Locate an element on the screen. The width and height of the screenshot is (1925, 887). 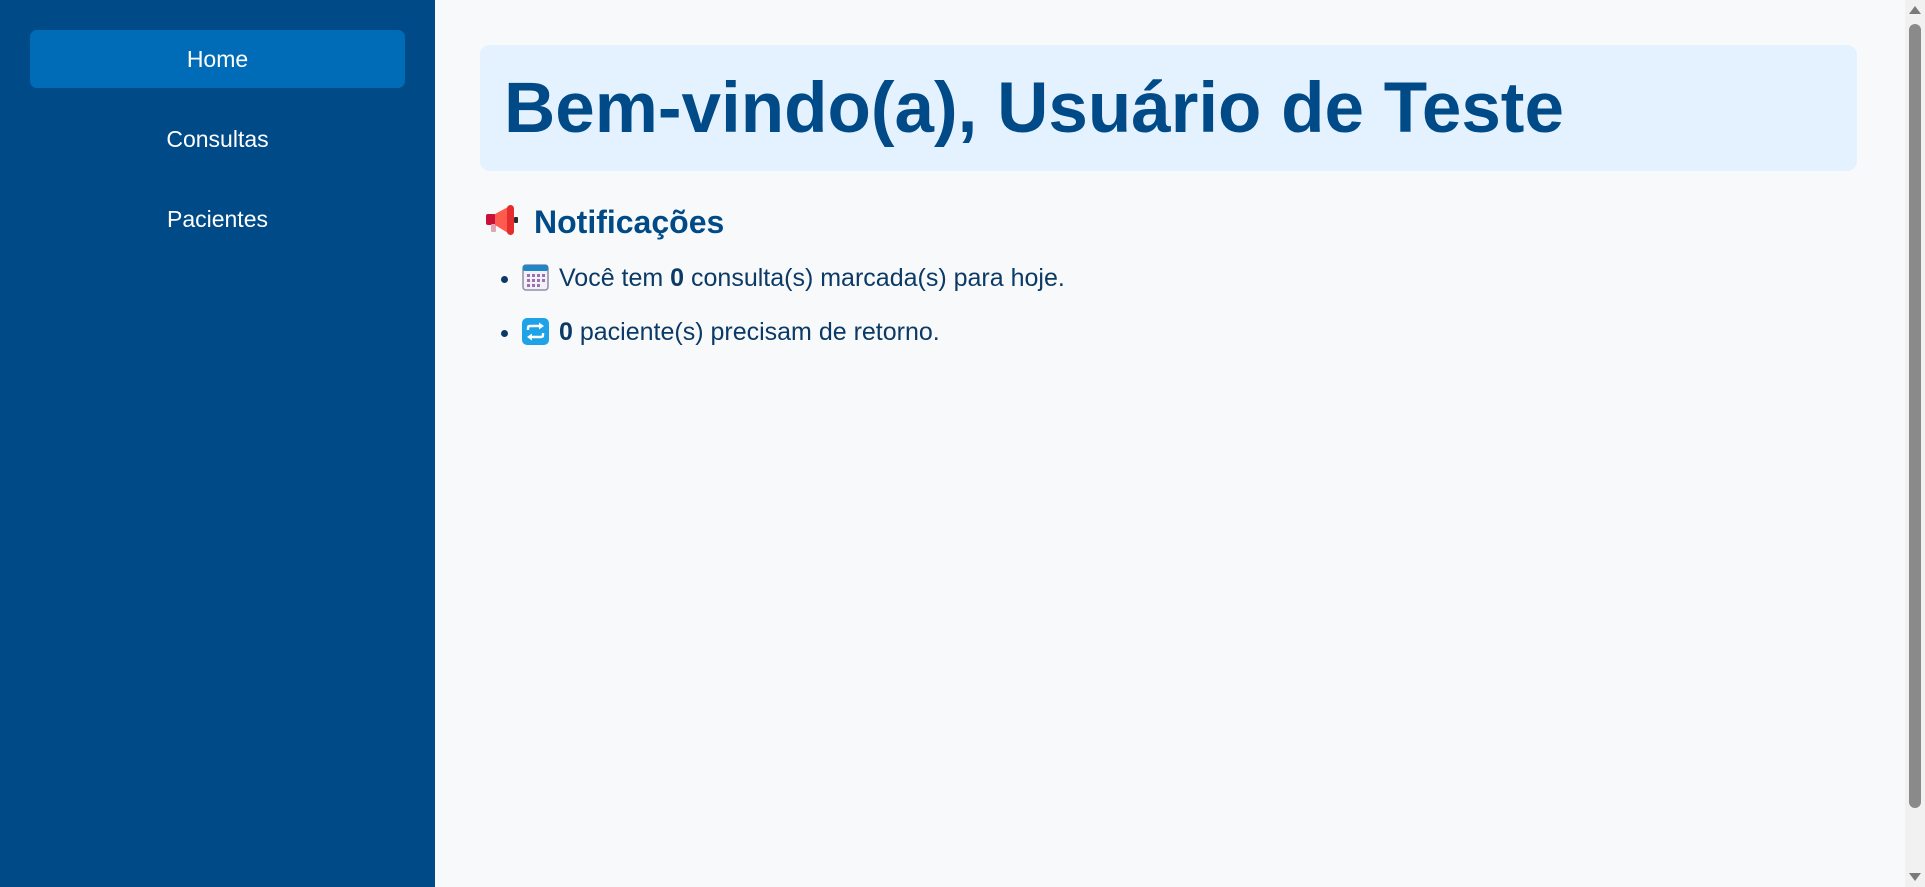
scroll-thumb is located at coordinates (1915, 416).